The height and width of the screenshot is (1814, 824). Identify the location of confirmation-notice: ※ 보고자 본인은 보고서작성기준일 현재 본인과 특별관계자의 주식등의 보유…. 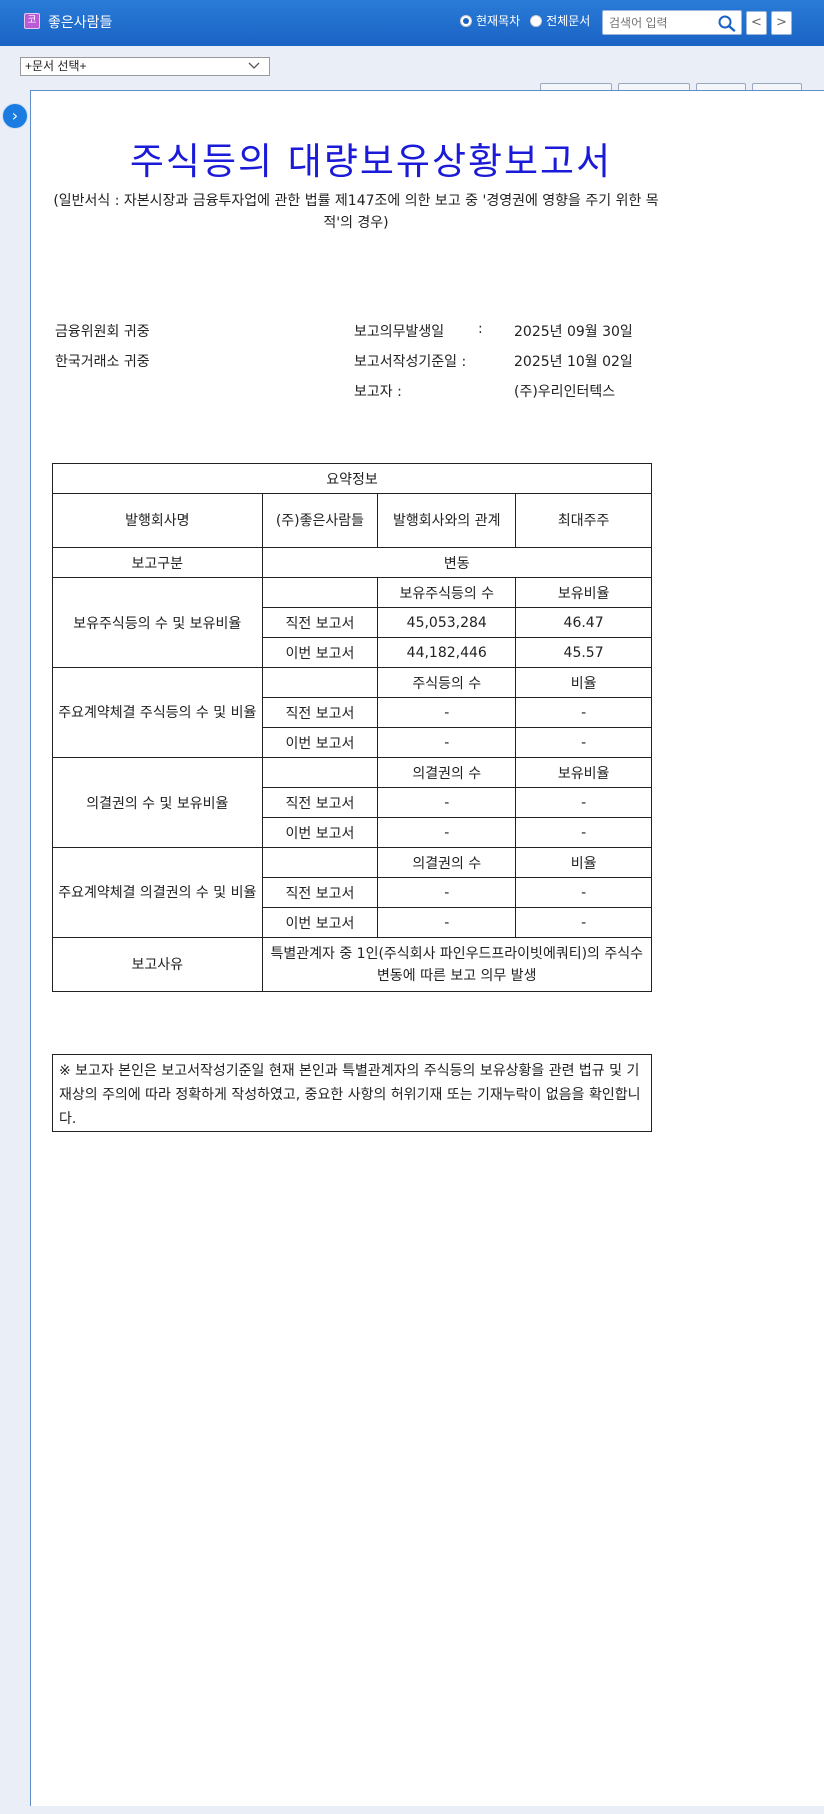
(352, 1093).